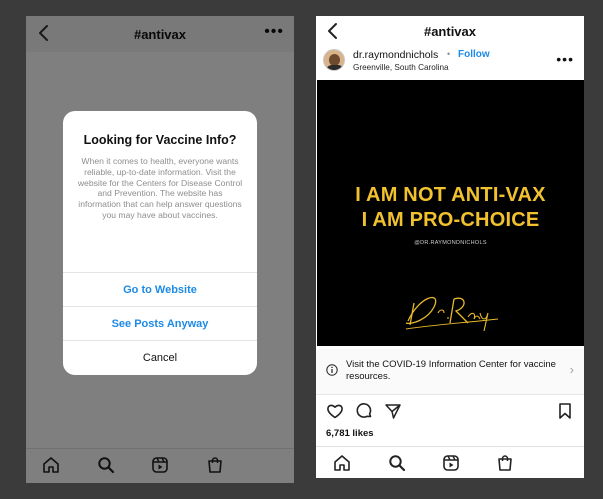  I want to click on bottom-nav, so click(450, 462).